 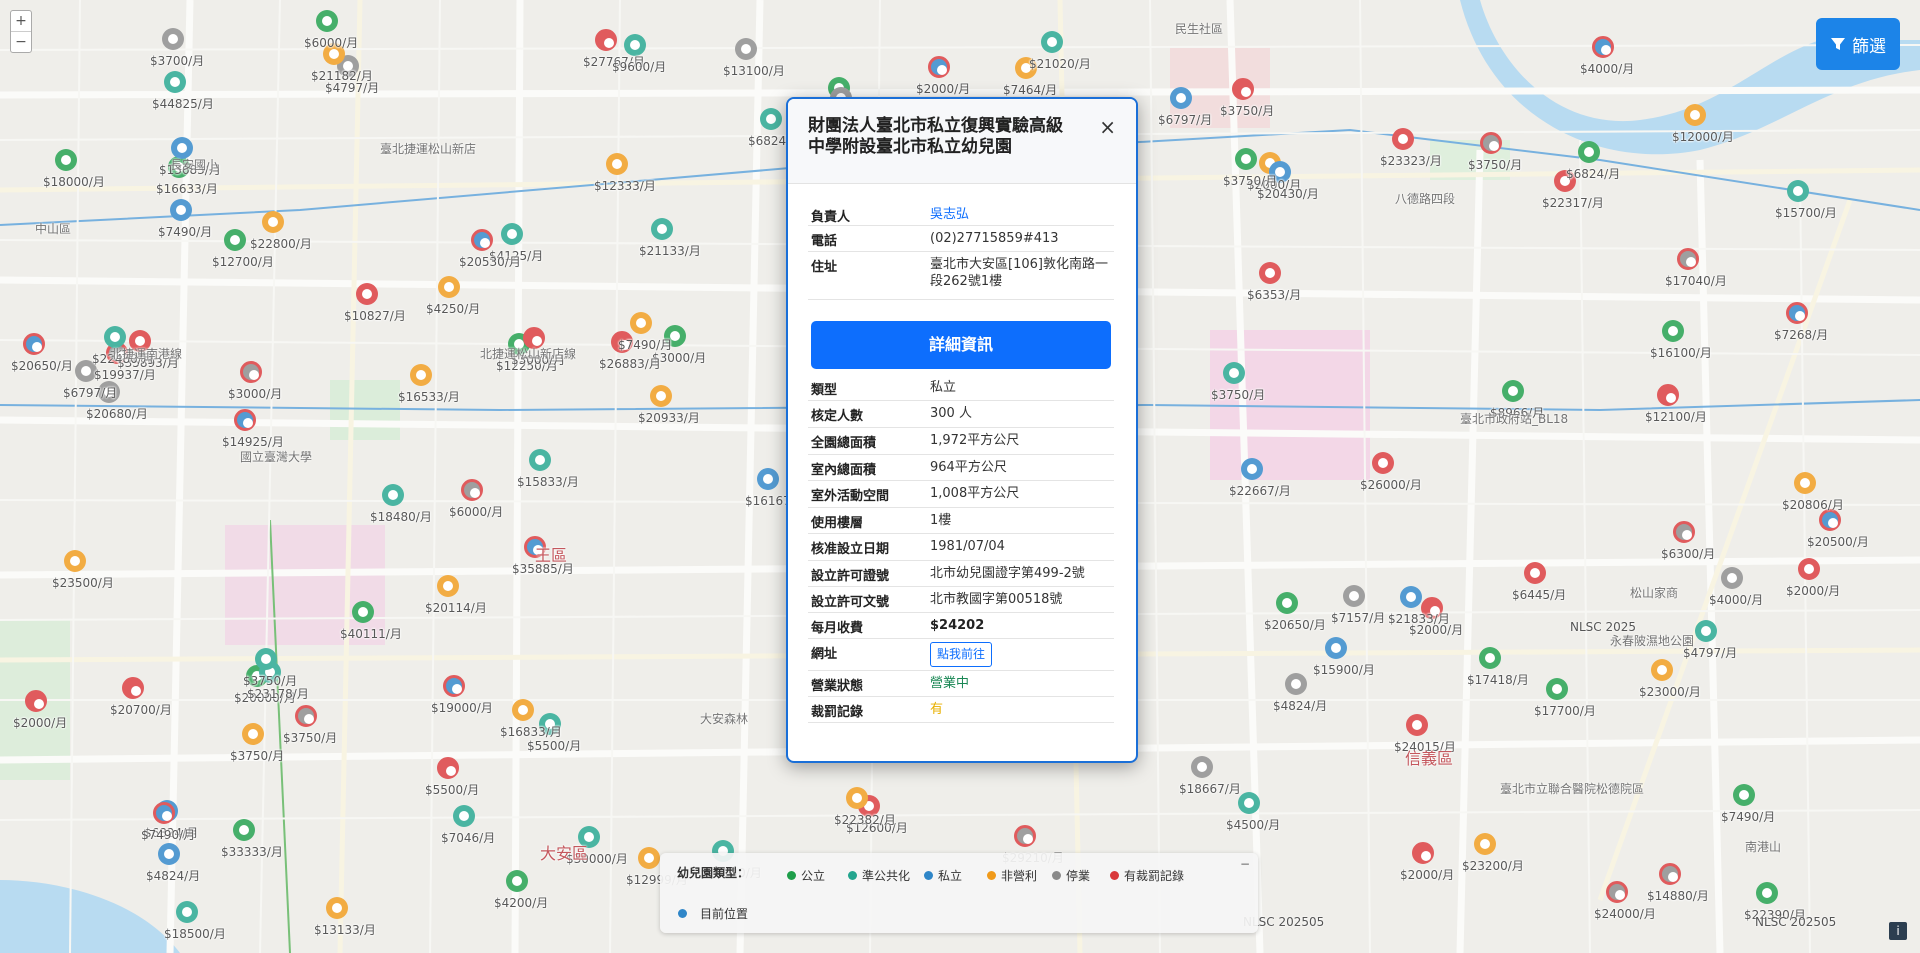 I want to click on info-row: 每月收費 $24202, so click(x=961, y=625).